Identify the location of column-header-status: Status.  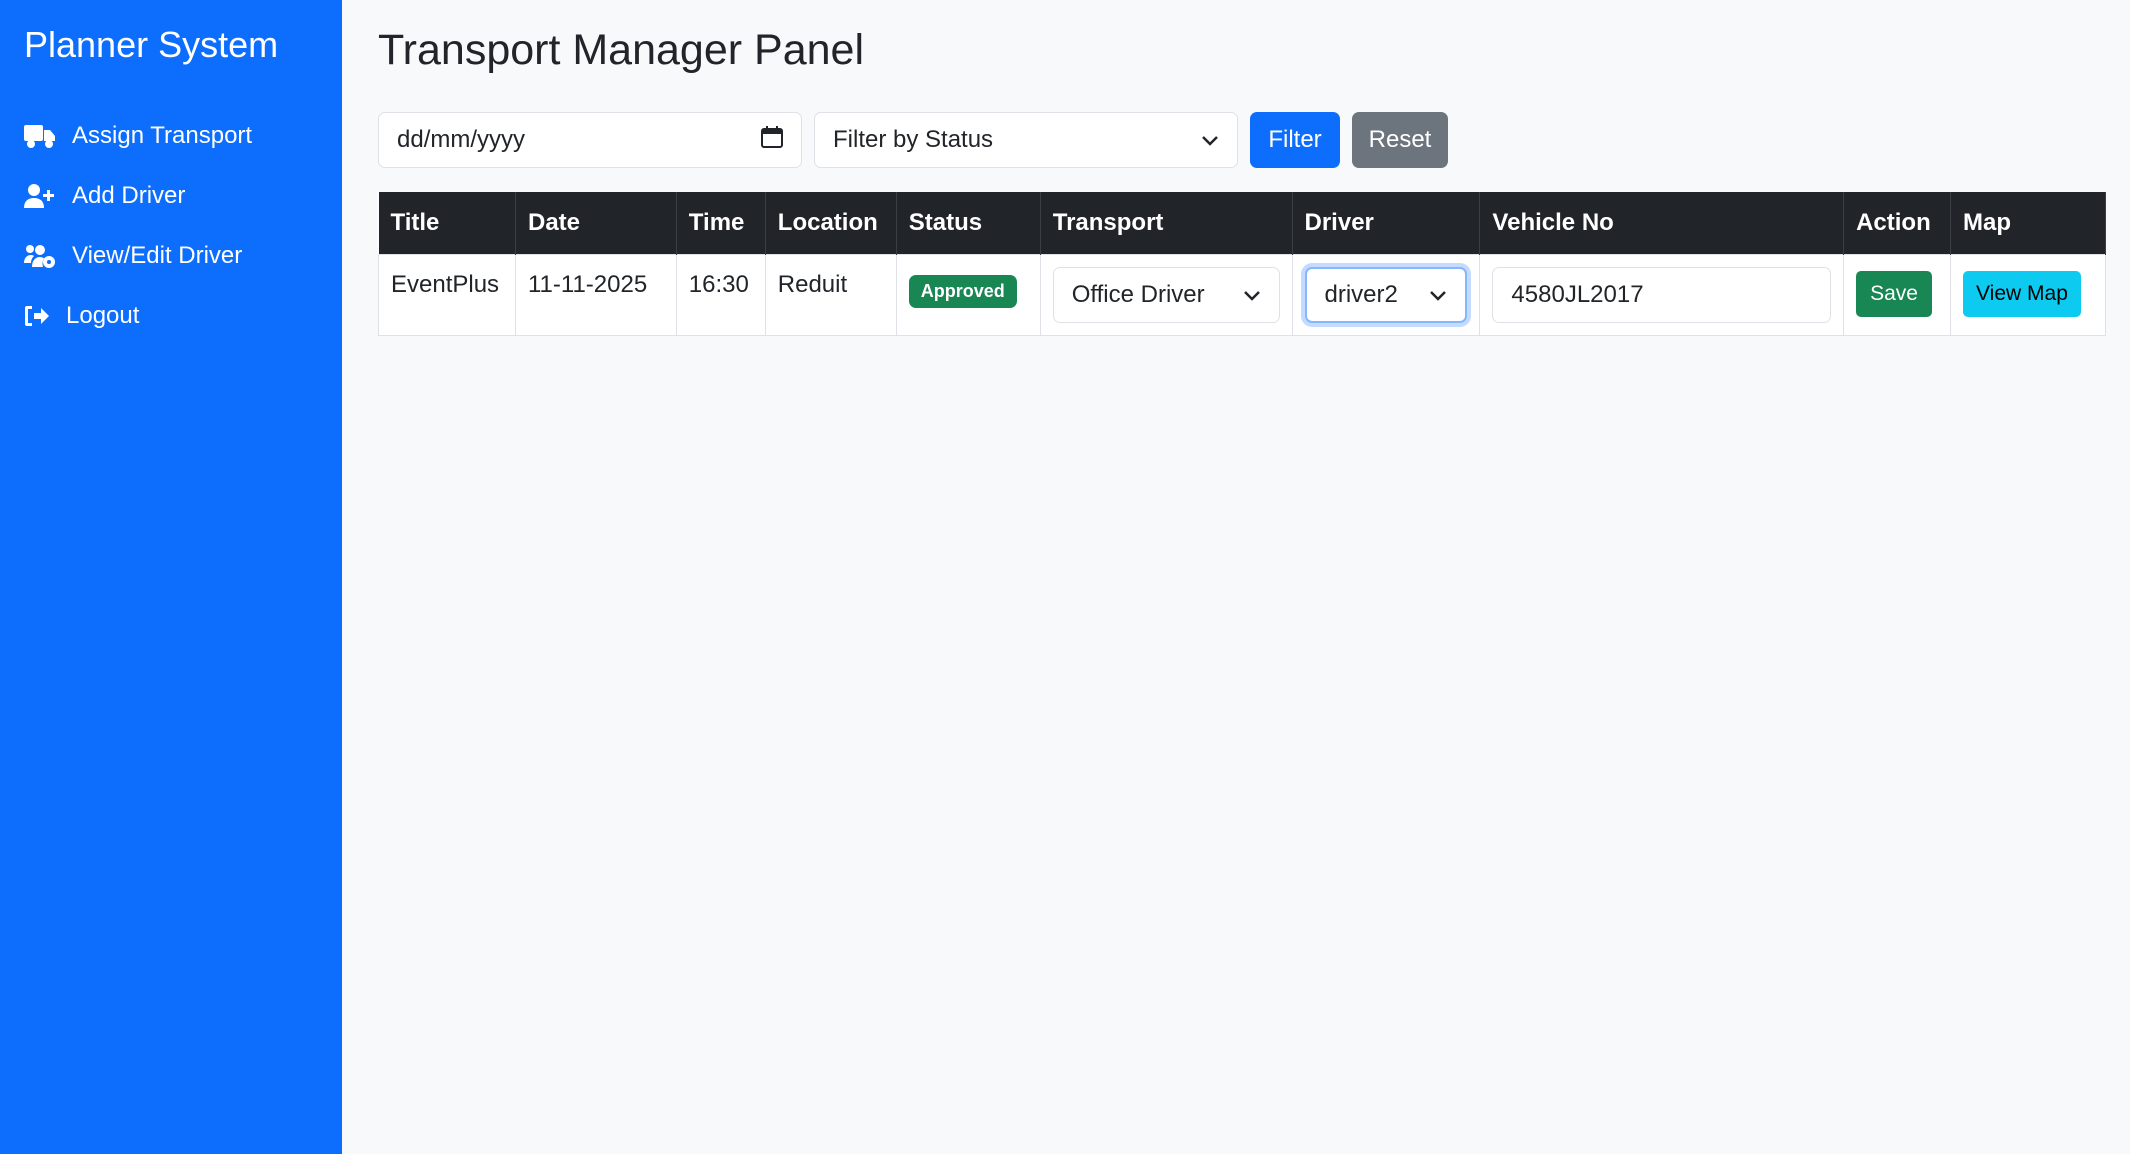
(968, 223).